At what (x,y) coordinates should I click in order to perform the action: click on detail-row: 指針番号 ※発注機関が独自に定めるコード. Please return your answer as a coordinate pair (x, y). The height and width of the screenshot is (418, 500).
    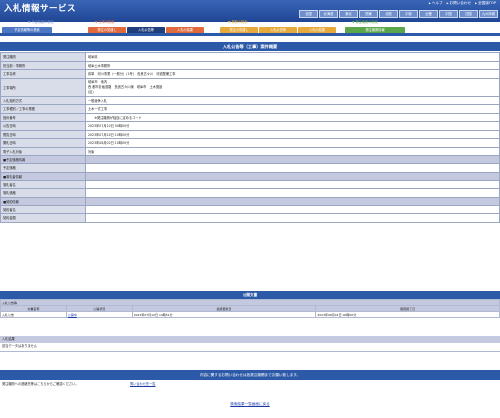
    Looking at the image, I should click on (250, 117).